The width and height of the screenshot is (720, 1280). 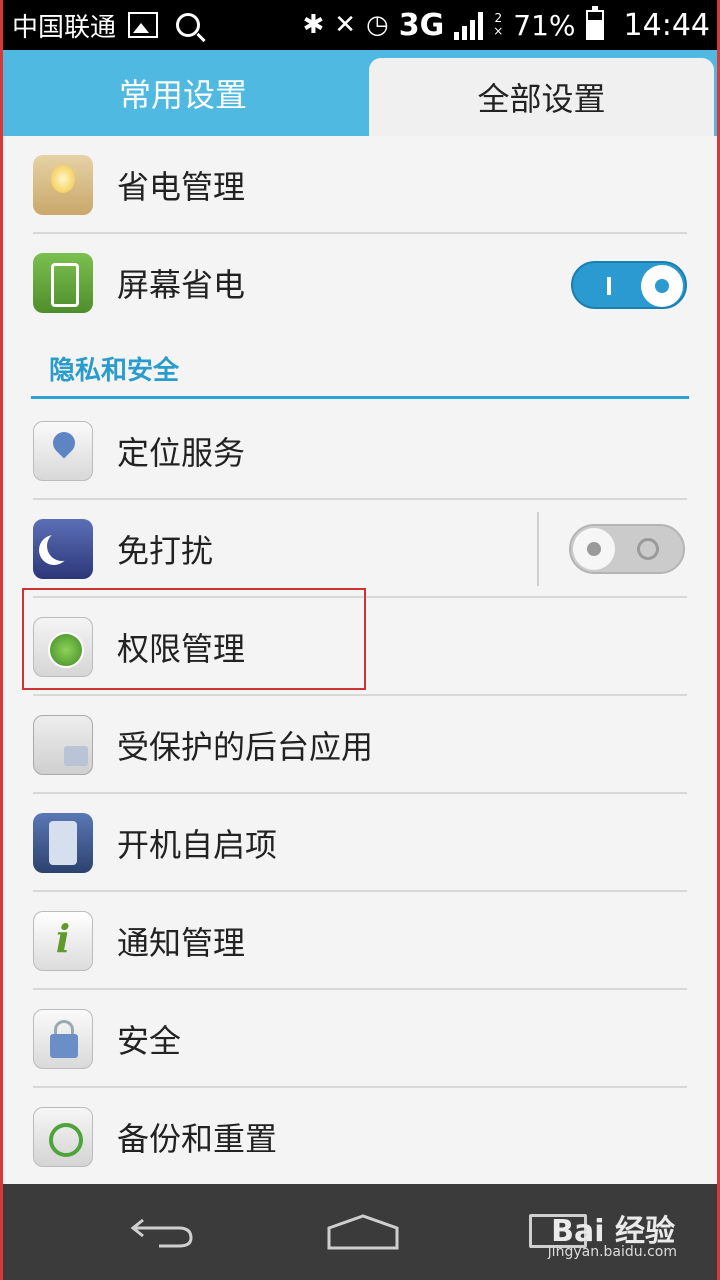 What do you see at coordinates (627, 549) in the screenshot?
I see `do-not-disturb-toggle` at bounding box center [627, 549].